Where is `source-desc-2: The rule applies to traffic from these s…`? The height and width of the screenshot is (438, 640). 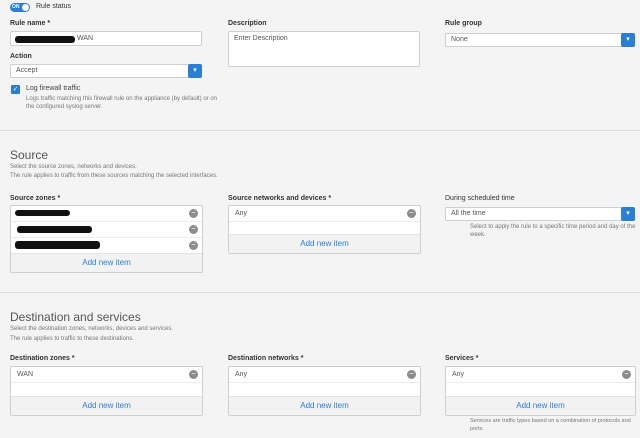 source-desc-2: The rule applies to traffic from these s… is located at coordinates (114, 176).